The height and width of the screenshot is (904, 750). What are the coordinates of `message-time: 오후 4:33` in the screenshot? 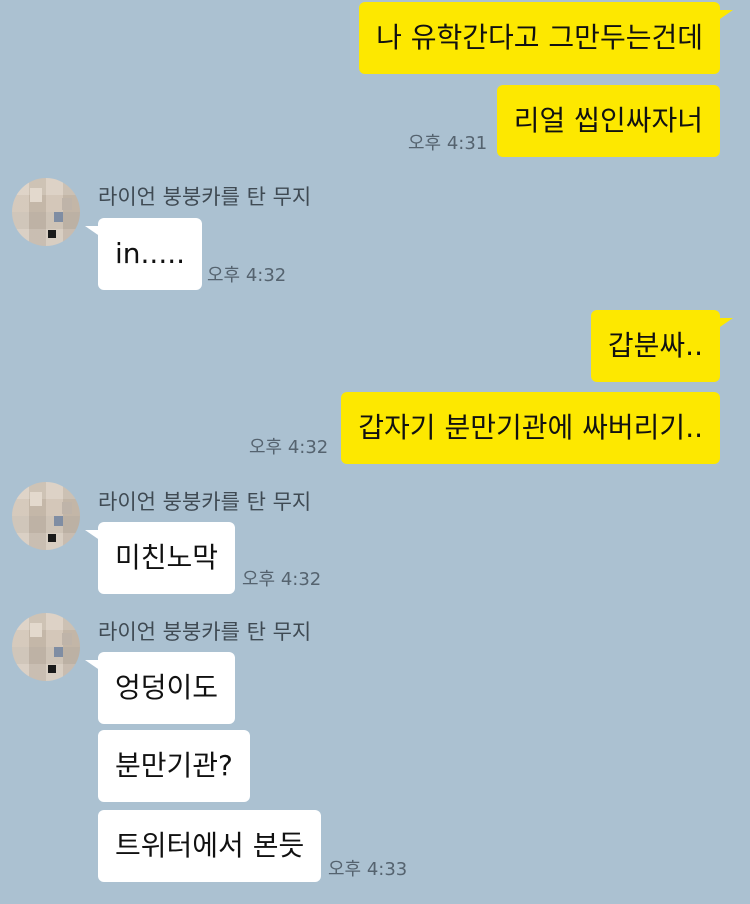 It's located at (368, 869).